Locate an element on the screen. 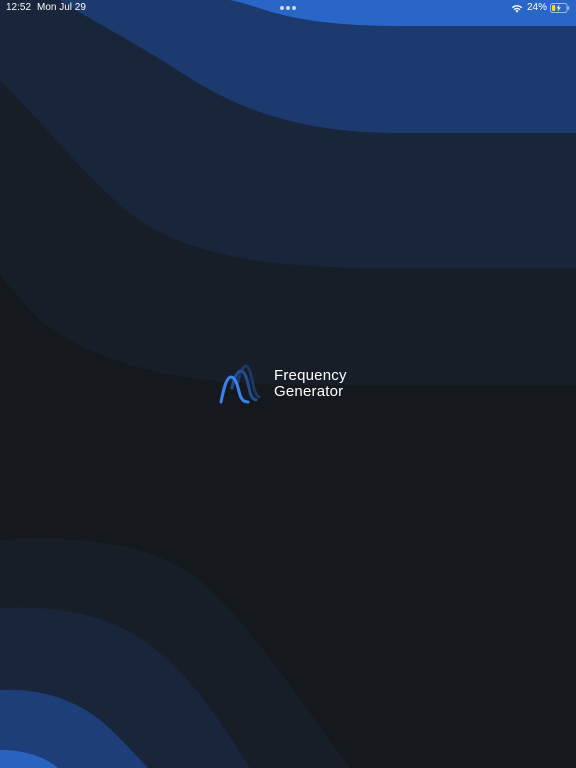 Image resolution: width=576 pixels, height=768 pixels. battery-icon is located at coordinates (560, 8).